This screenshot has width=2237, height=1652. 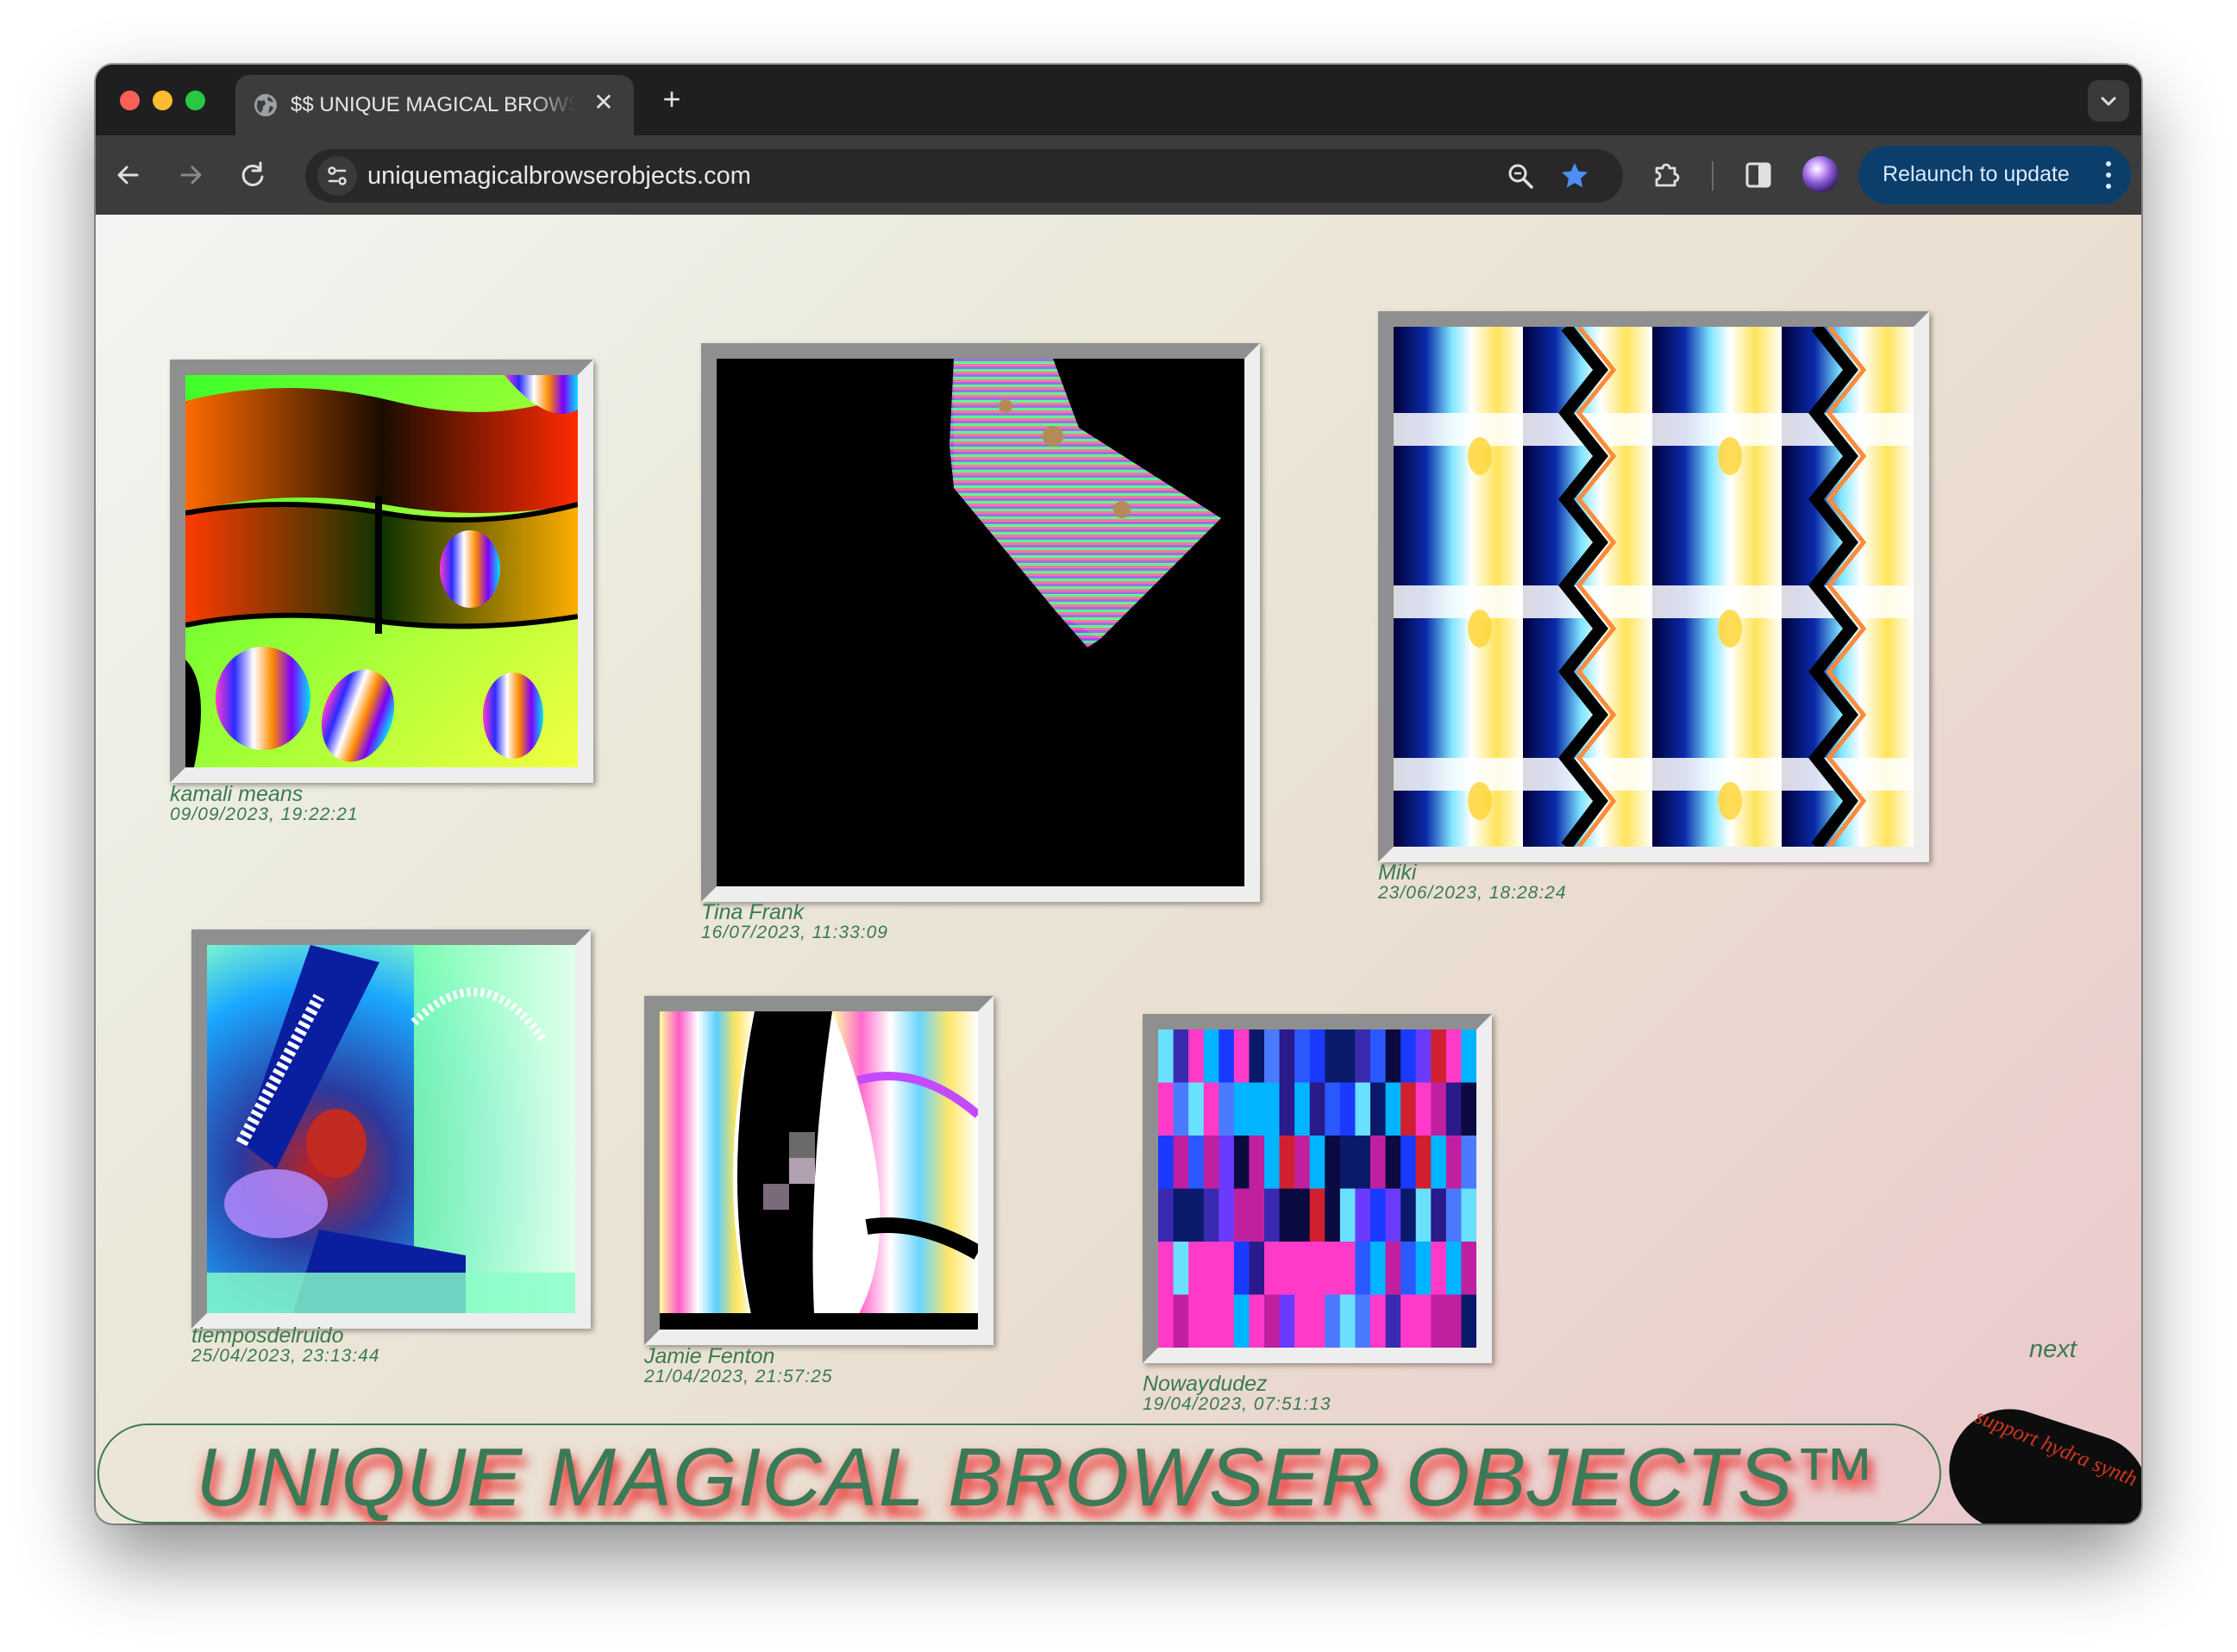 I want to click on browser-tab: $$ UNIQUE MAGICAL BROWSER OBJECTS ✕, so click(x=435, y=105).